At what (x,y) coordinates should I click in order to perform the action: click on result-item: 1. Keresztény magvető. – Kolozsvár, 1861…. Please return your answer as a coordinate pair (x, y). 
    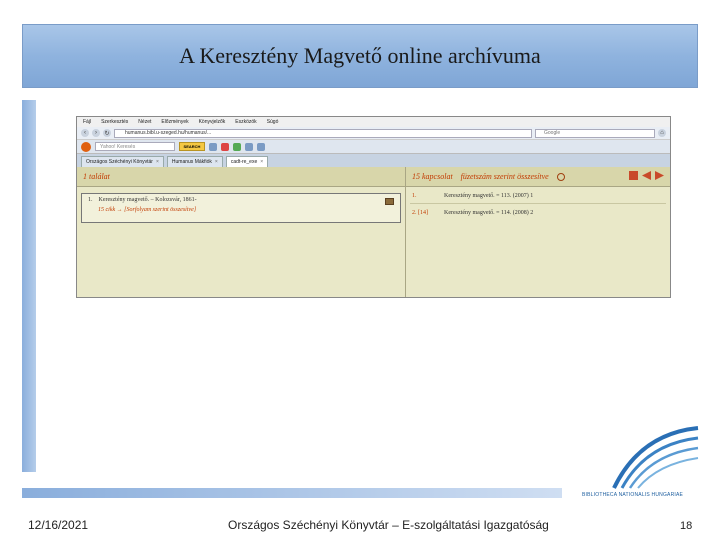
    Looking at the image, I should click on (241, 208).